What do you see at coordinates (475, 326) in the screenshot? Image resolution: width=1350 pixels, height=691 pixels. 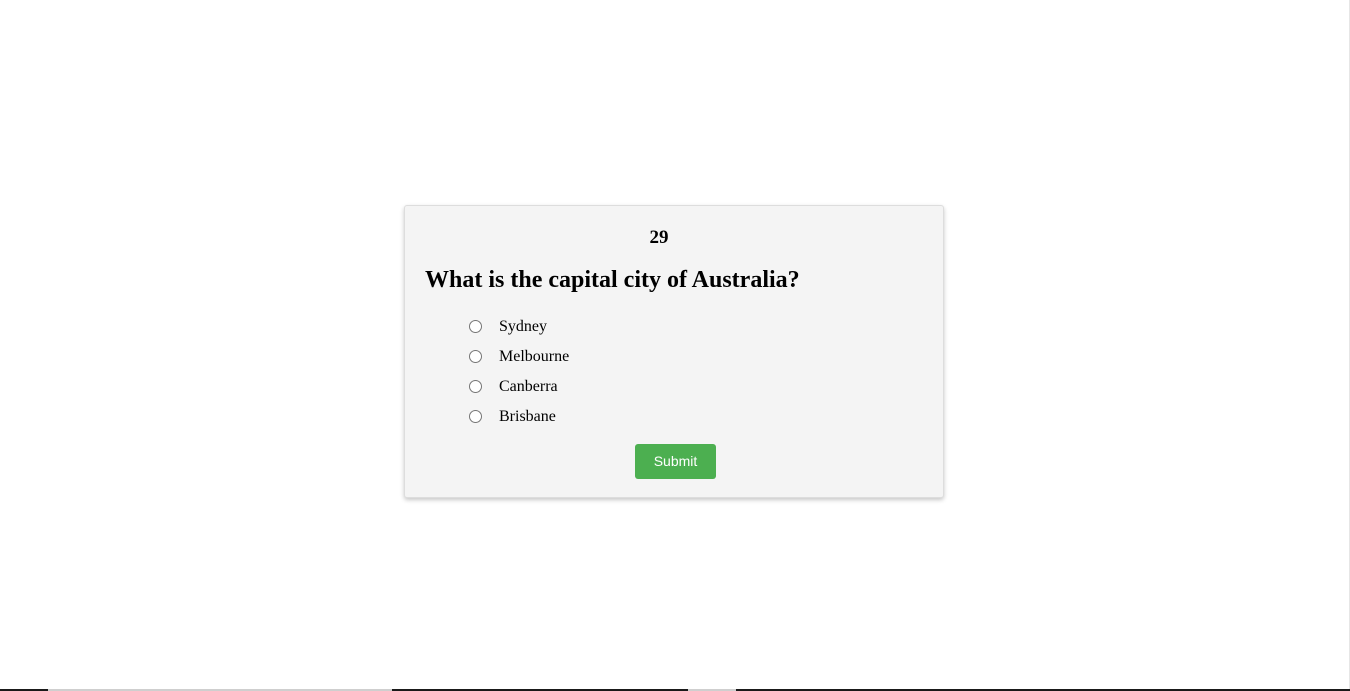 I see `radio-button-sydney` at bounding box center [475, 326].